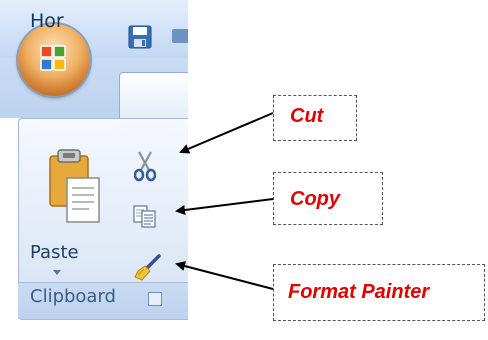  Describe the element at coordinates (224, 206) in the screenshot. I see `copy-pointer-arrow` at that location.